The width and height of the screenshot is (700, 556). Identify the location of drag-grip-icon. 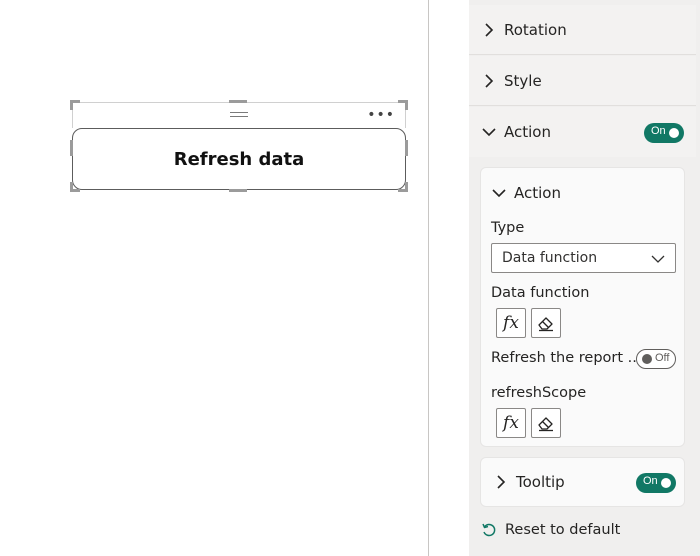
(239, 116).